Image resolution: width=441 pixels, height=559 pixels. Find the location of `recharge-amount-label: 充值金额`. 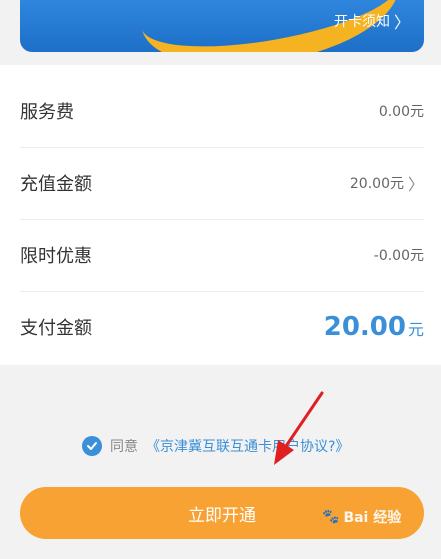

recharge-amount-label: 充值金额 is located at coordinates (56, 184).